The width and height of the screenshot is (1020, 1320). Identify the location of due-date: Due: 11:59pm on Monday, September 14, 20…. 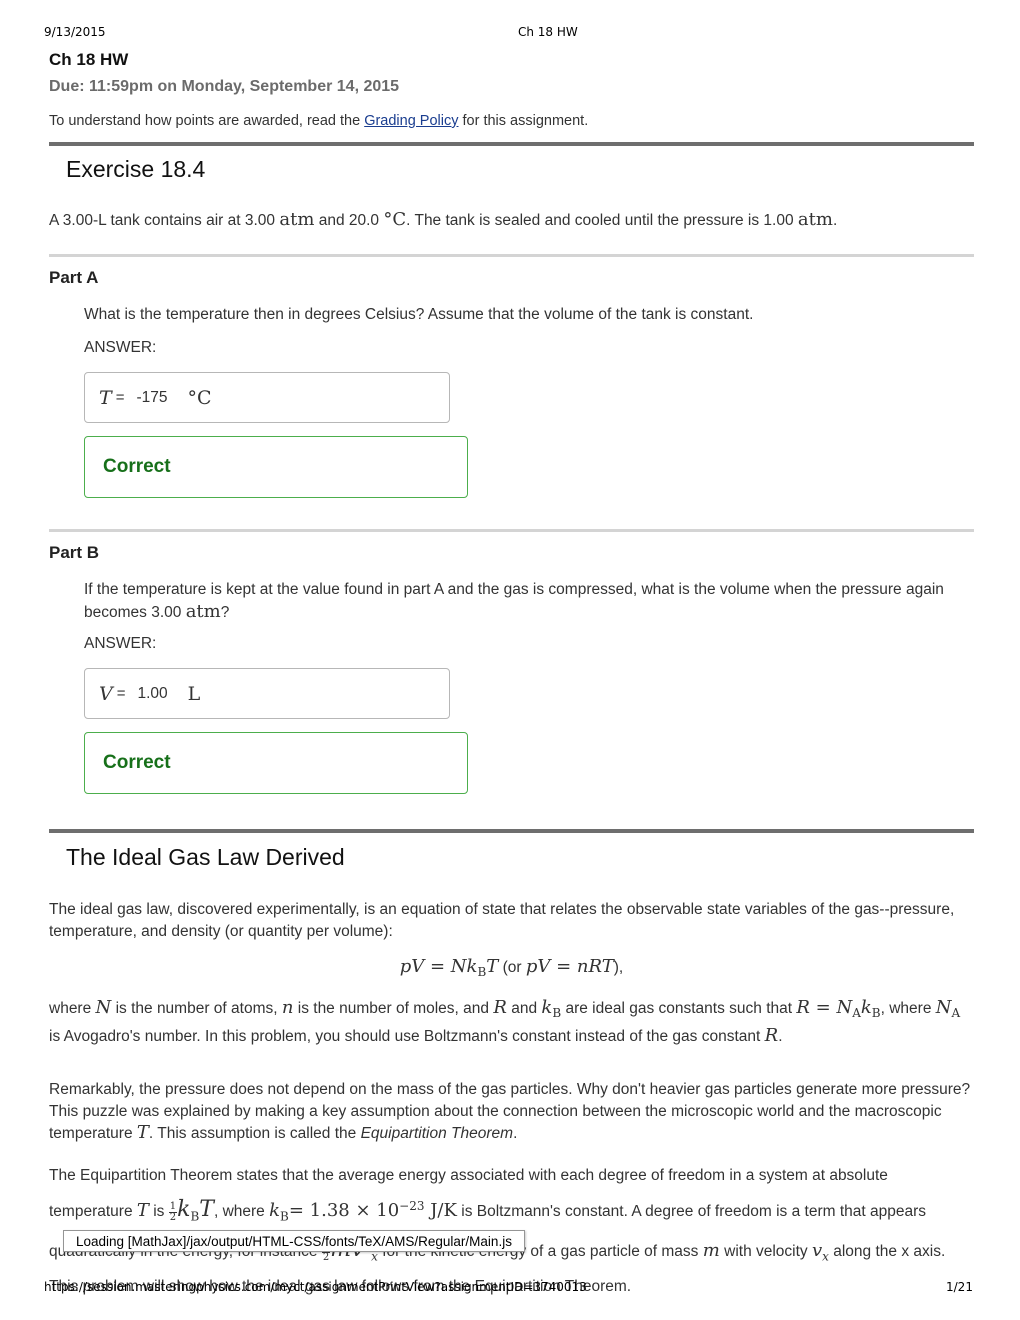
(224, 86).